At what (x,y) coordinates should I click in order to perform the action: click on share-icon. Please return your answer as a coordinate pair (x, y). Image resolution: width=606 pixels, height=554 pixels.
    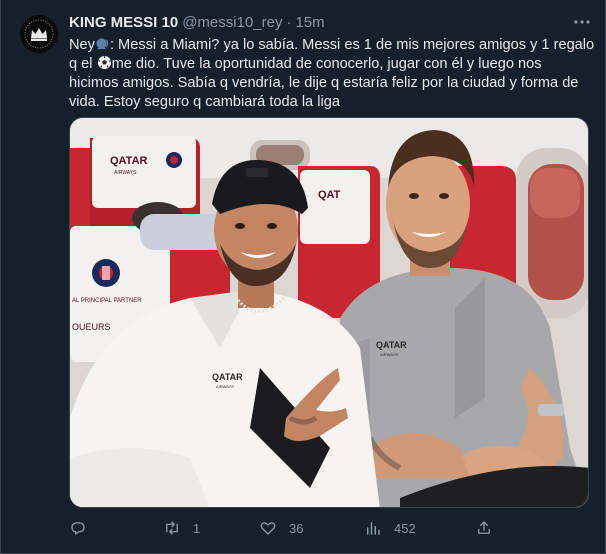
    Looking at the image, I should click on (484, 527).